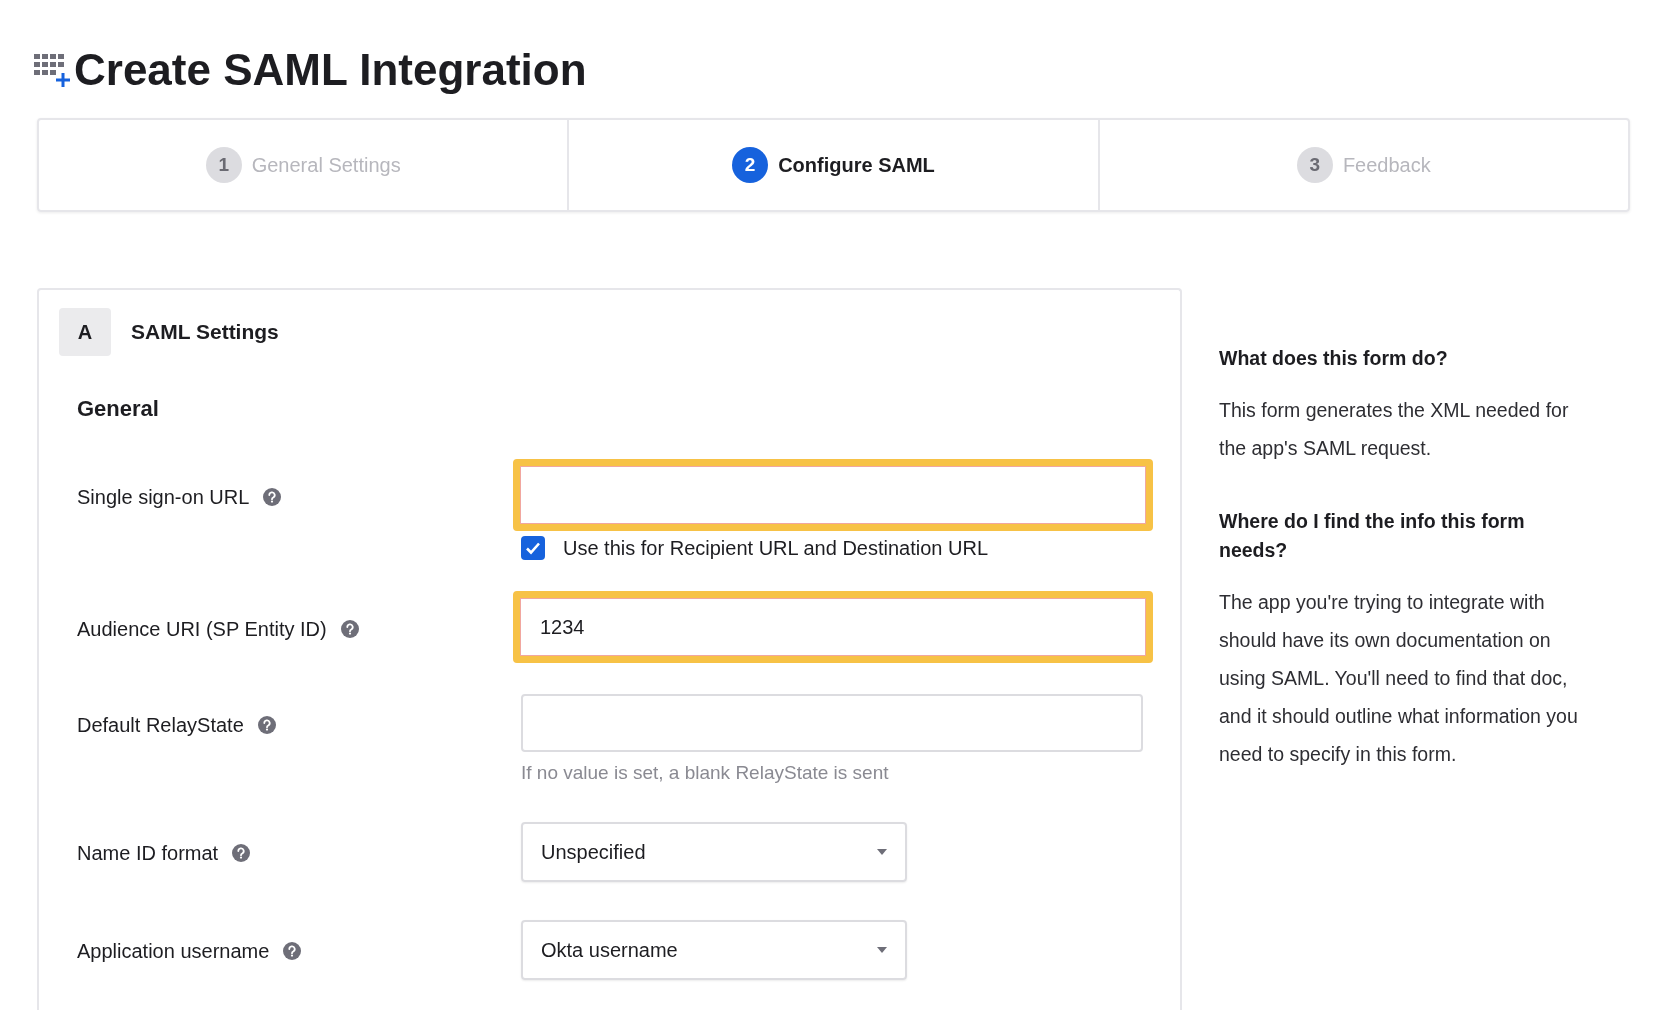  What do you see at coordinates (205, 332) in the screenshot?
I see `section-title: SAML Settings` at bounding box center [205, 332].